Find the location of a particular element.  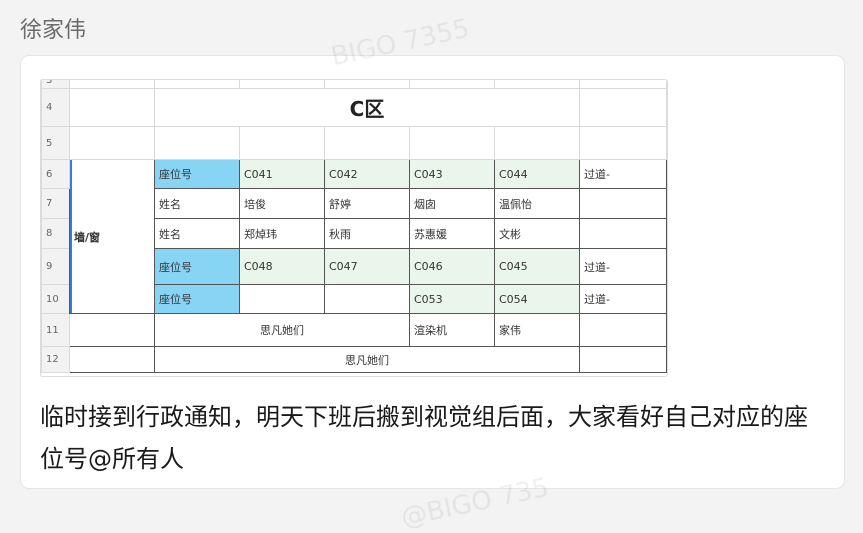

table-row: 12 思凡她们 is located at coordinates (354, 359).